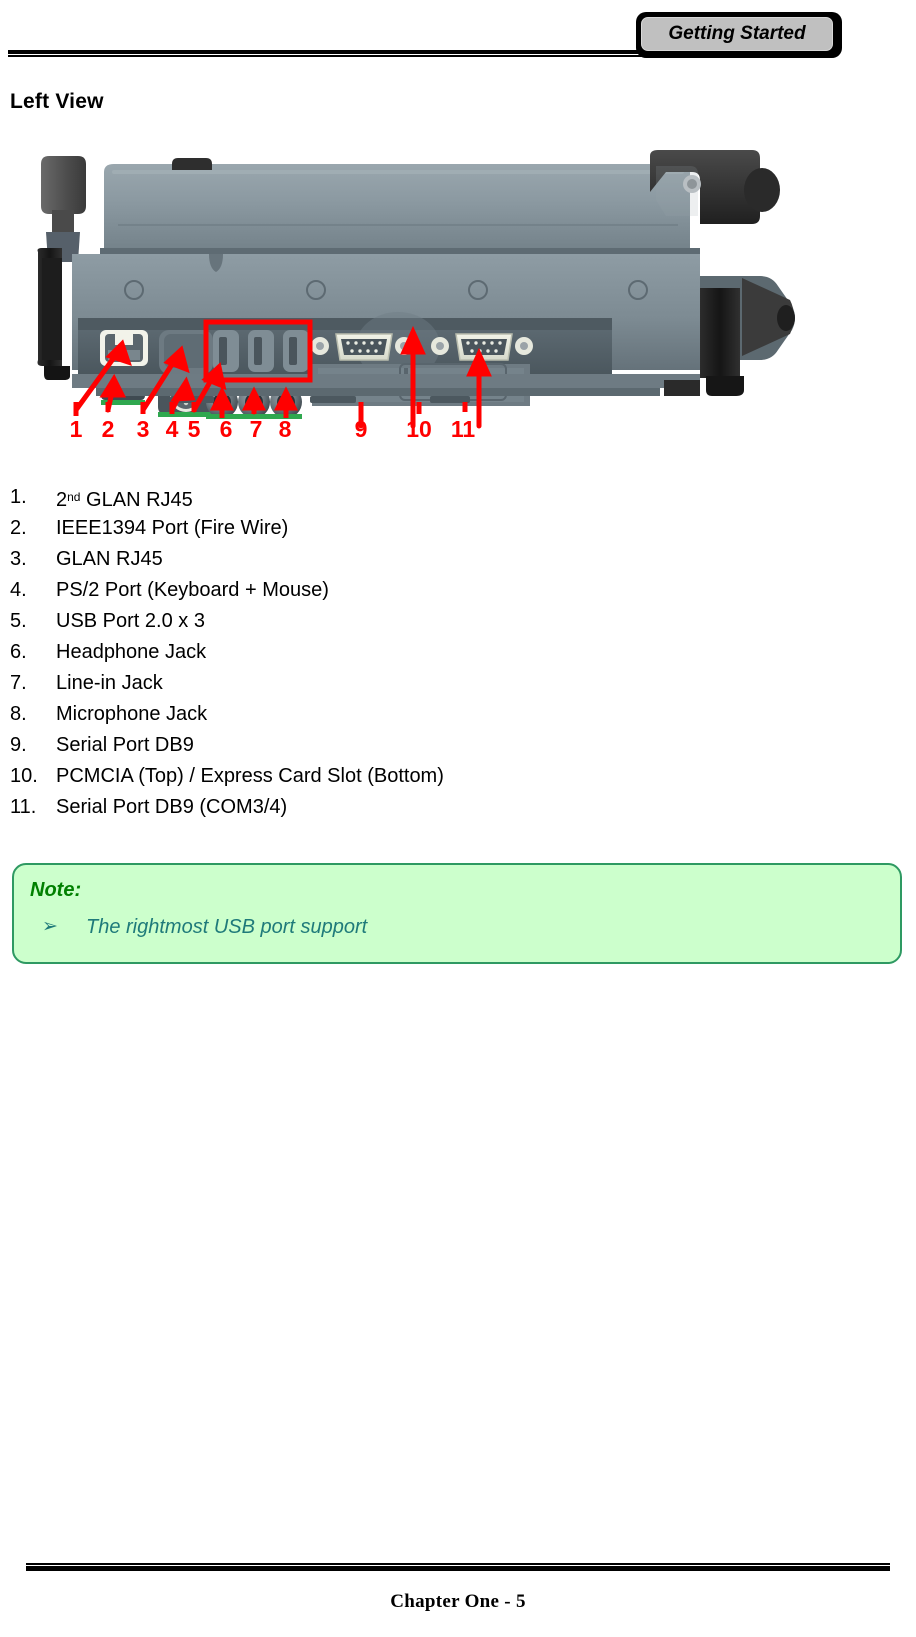 This screenshot has height=1637, width=916. What do you see at coordinates (360, 683) in the screenshot?
I see `list-item: 7. Line-in Jack` at bounding box center [360, 683].